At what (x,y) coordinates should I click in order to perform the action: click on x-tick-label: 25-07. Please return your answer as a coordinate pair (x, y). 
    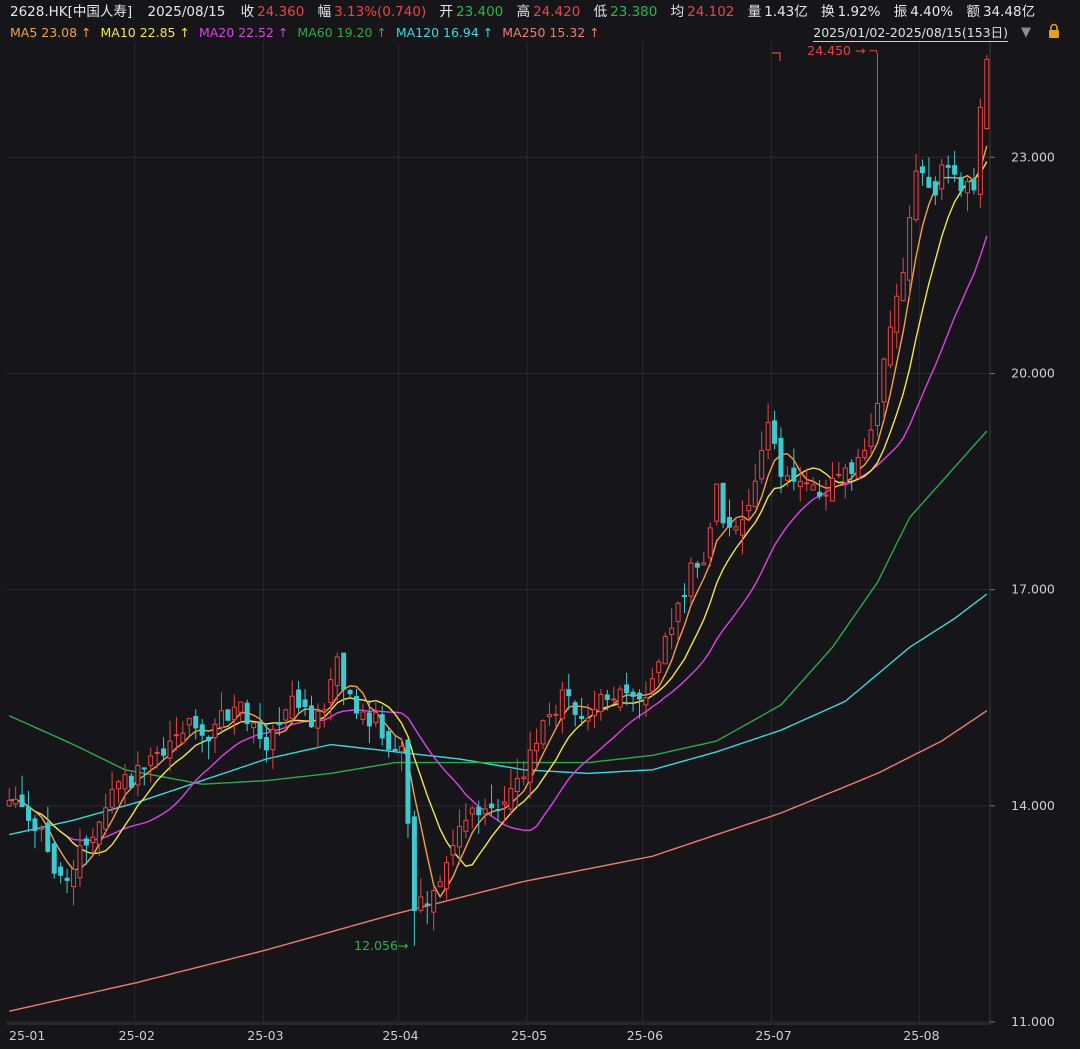
    Looking at the image, I should click on (773, 1035).